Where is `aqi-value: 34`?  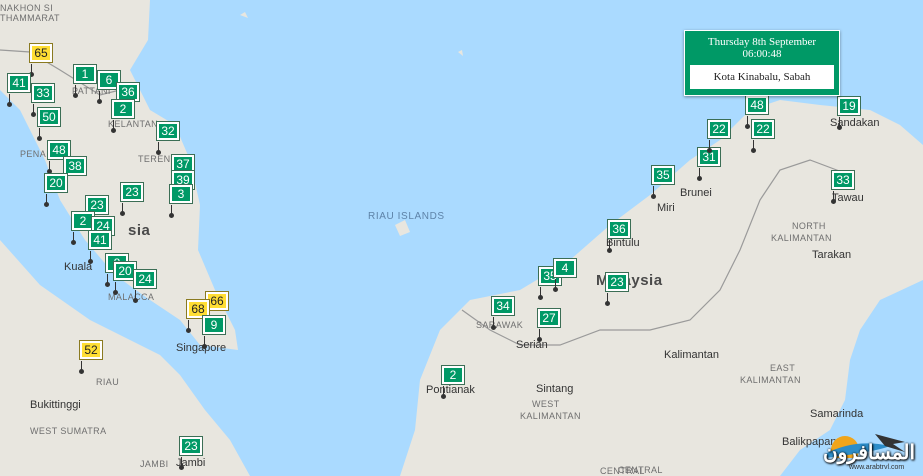 aqi-value: 34 is located at coordinates (503, 306).